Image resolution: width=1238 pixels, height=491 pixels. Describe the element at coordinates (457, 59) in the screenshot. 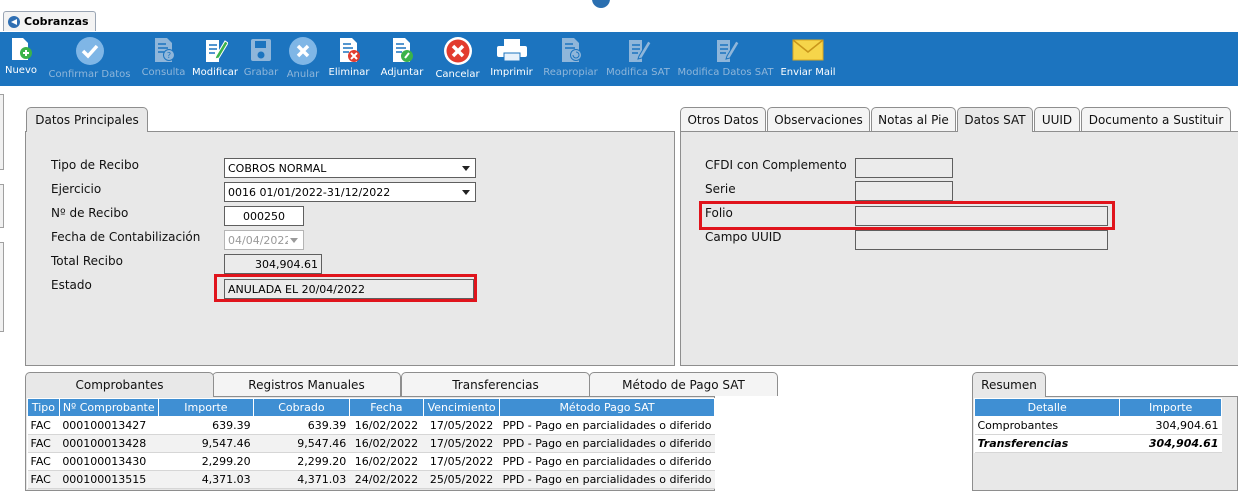

I see `toolbar-button: Cancelar` at that location.